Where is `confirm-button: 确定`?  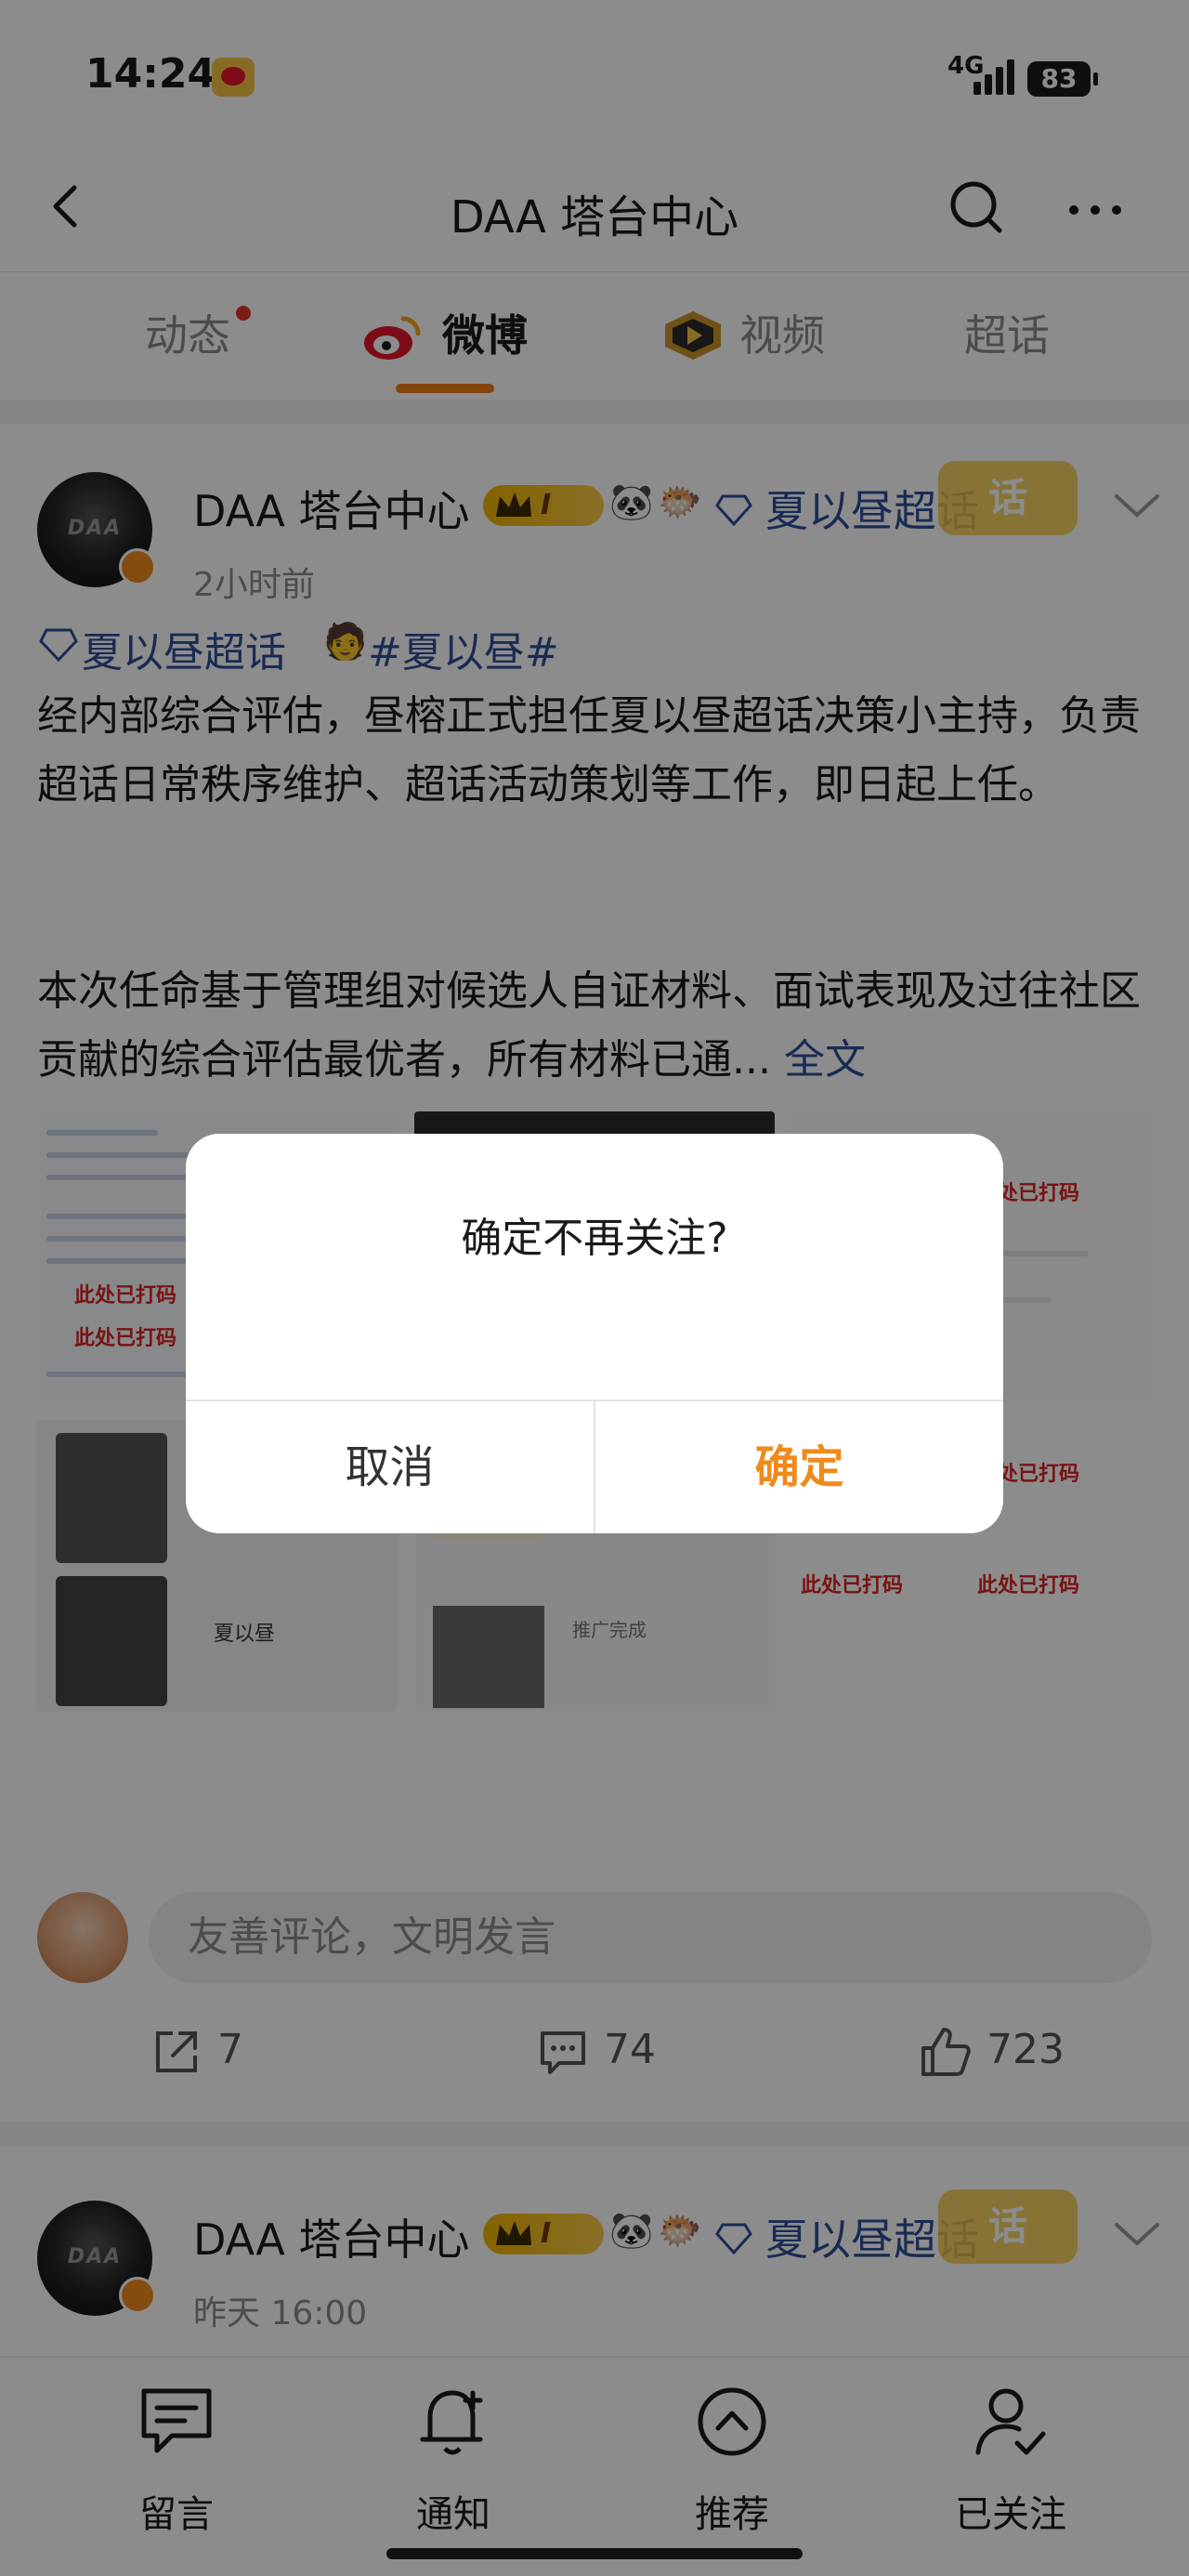 confirm-button: 确定 is located at coordinates (799, 1467).